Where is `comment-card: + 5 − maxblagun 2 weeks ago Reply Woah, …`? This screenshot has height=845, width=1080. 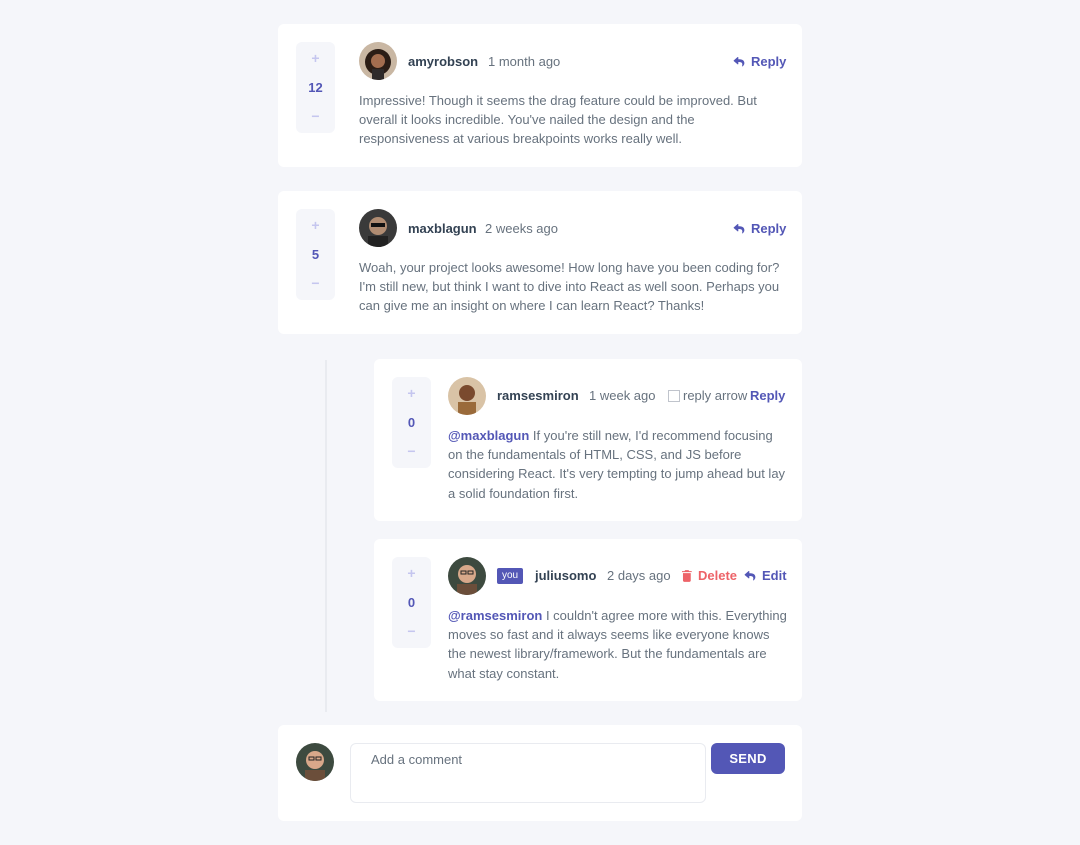 comment-card: + 5 − maxblagun 2 weeks ago Reply Woah, … is located at coordinates (540, 262).